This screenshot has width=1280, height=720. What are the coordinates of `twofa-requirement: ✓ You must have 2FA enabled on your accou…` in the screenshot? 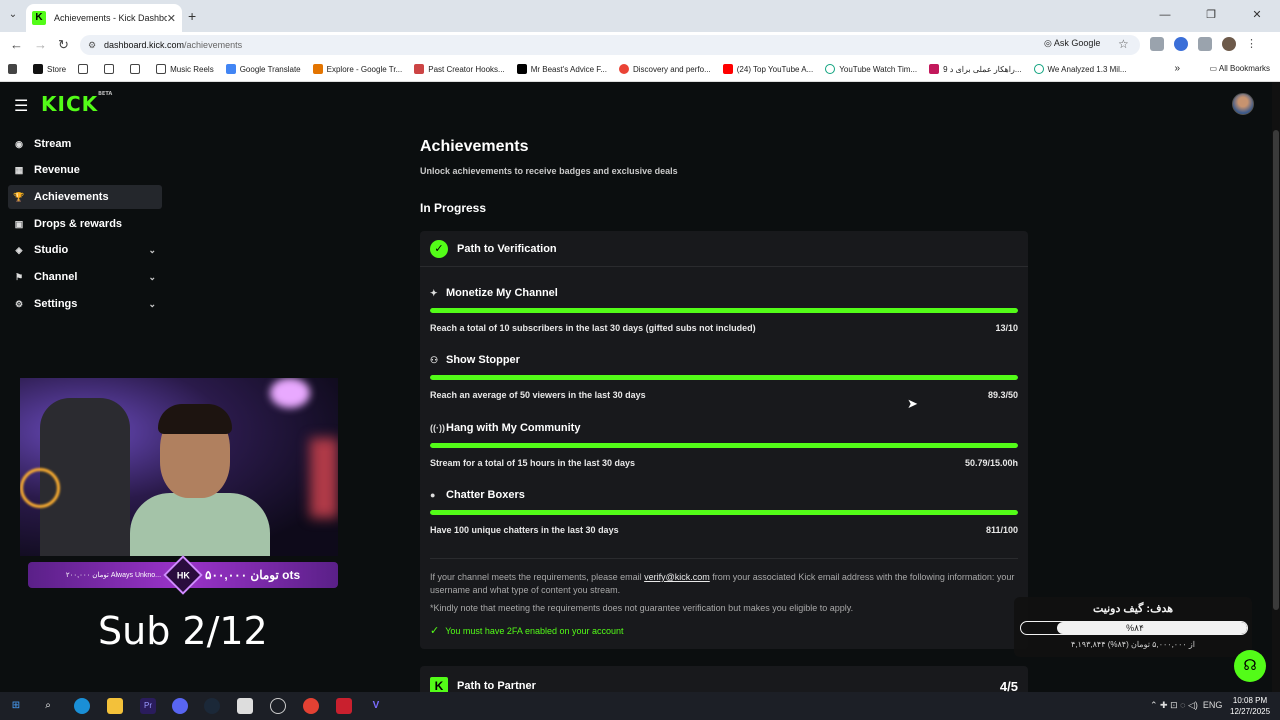 It's located at (527, 630).